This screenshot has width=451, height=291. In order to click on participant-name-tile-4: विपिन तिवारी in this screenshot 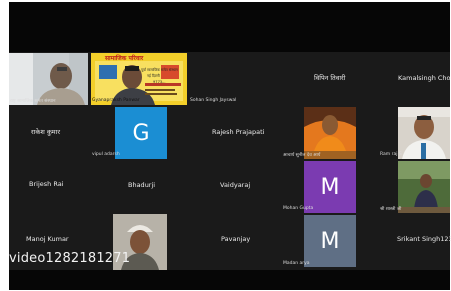, I will do `click(329, 77)`.